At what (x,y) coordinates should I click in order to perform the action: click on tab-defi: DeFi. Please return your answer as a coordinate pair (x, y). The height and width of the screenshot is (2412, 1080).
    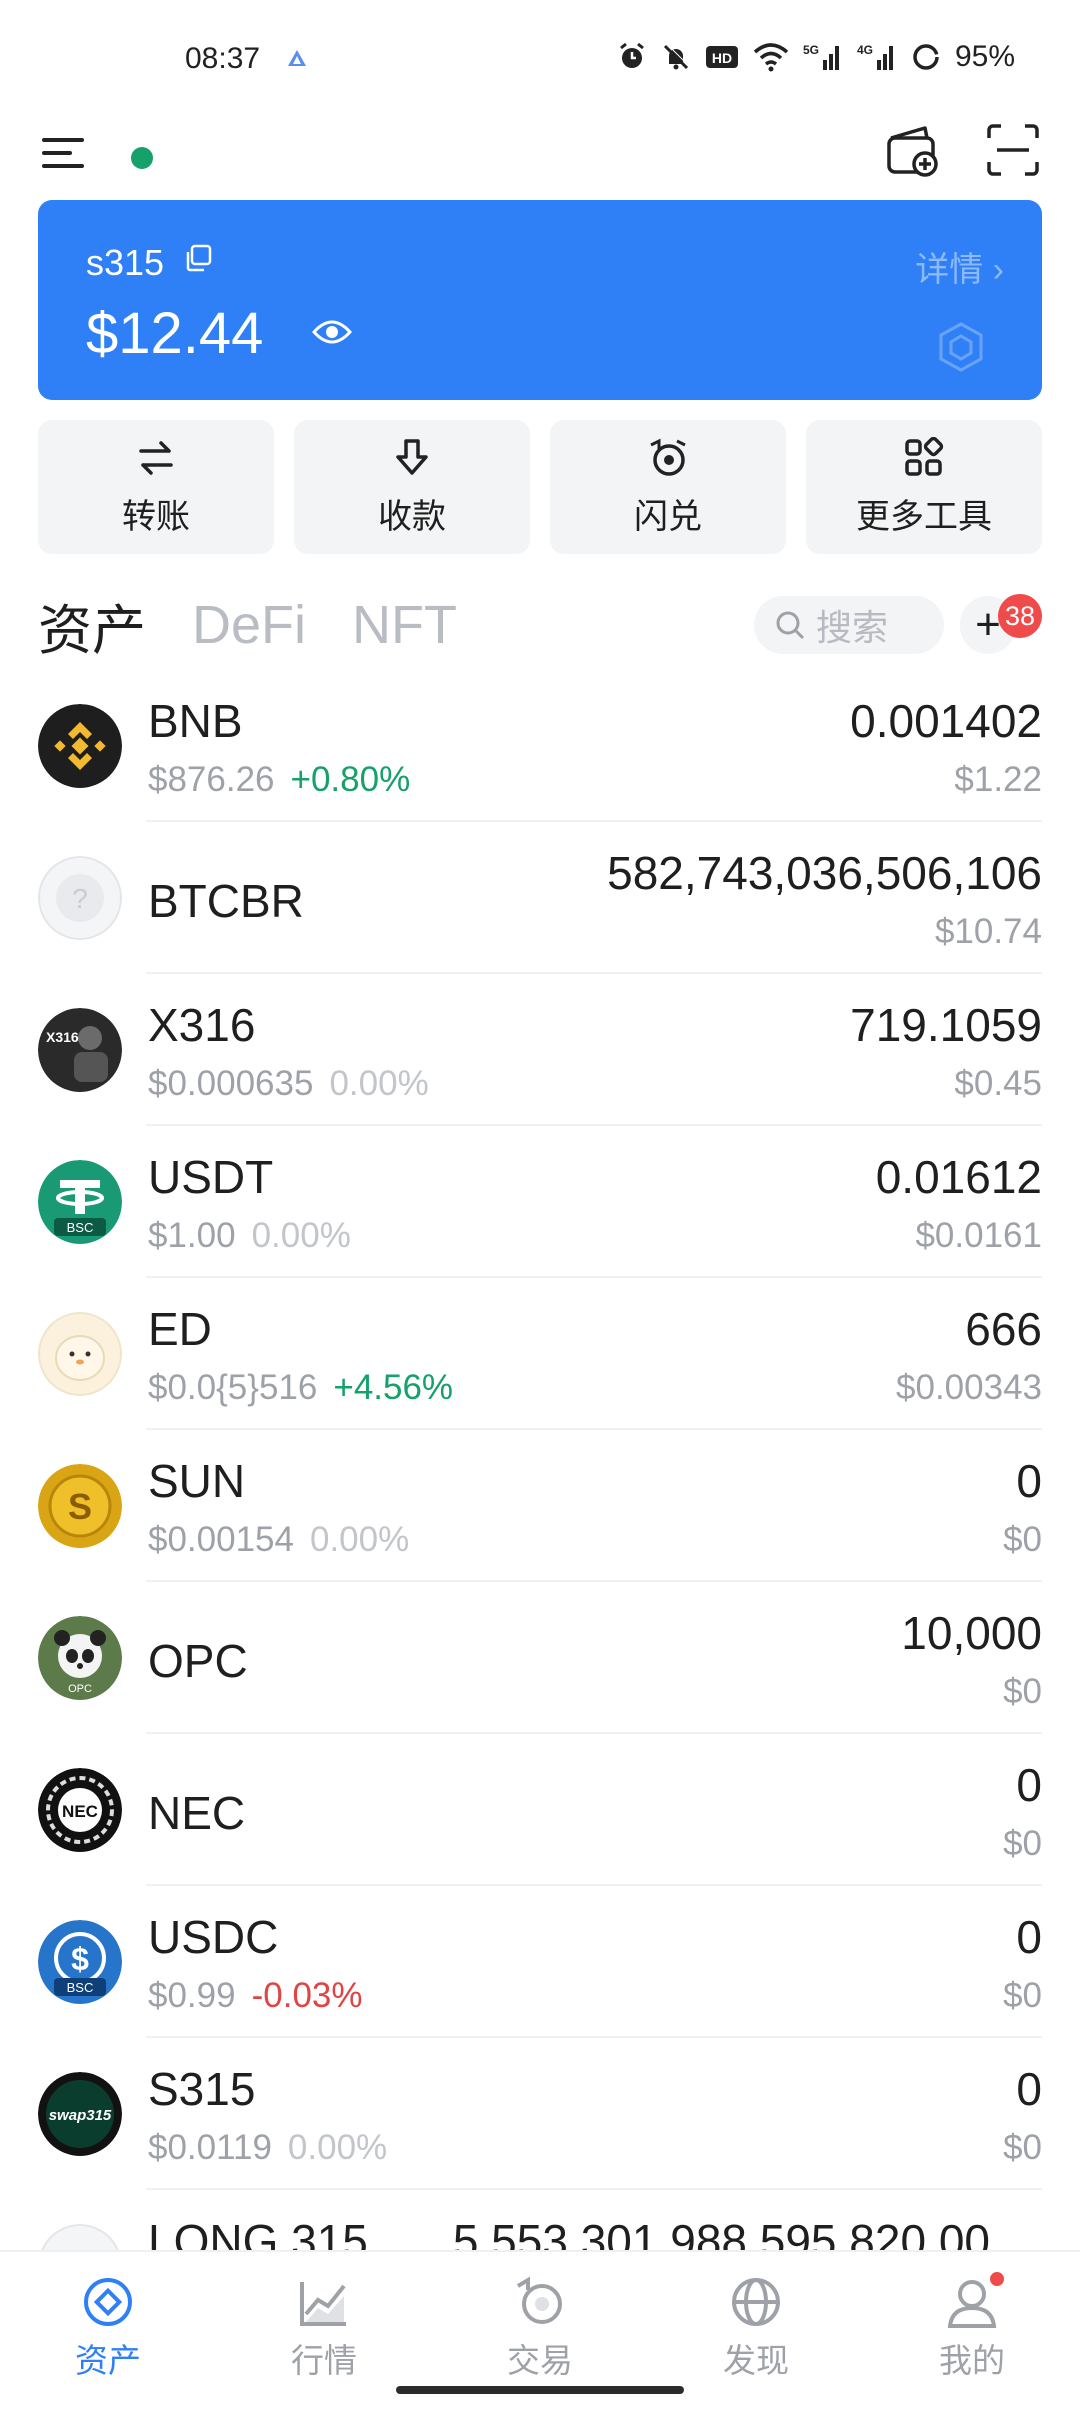
    Looking at the image, I should click on (249, 625).